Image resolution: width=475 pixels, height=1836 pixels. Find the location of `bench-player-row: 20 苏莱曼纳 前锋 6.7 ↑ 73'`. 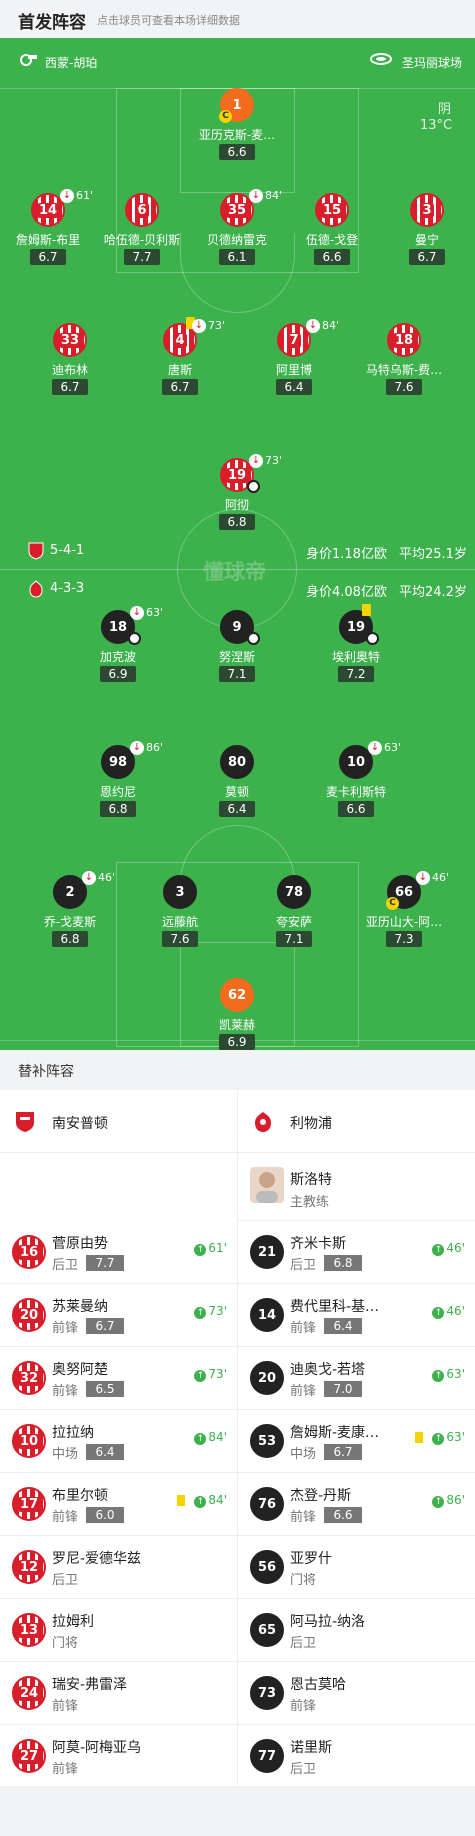

bench-player-row: 20 苏莱曼纳 前锋 6.7 ↑ 73' is located at coordinates (118, 1315).